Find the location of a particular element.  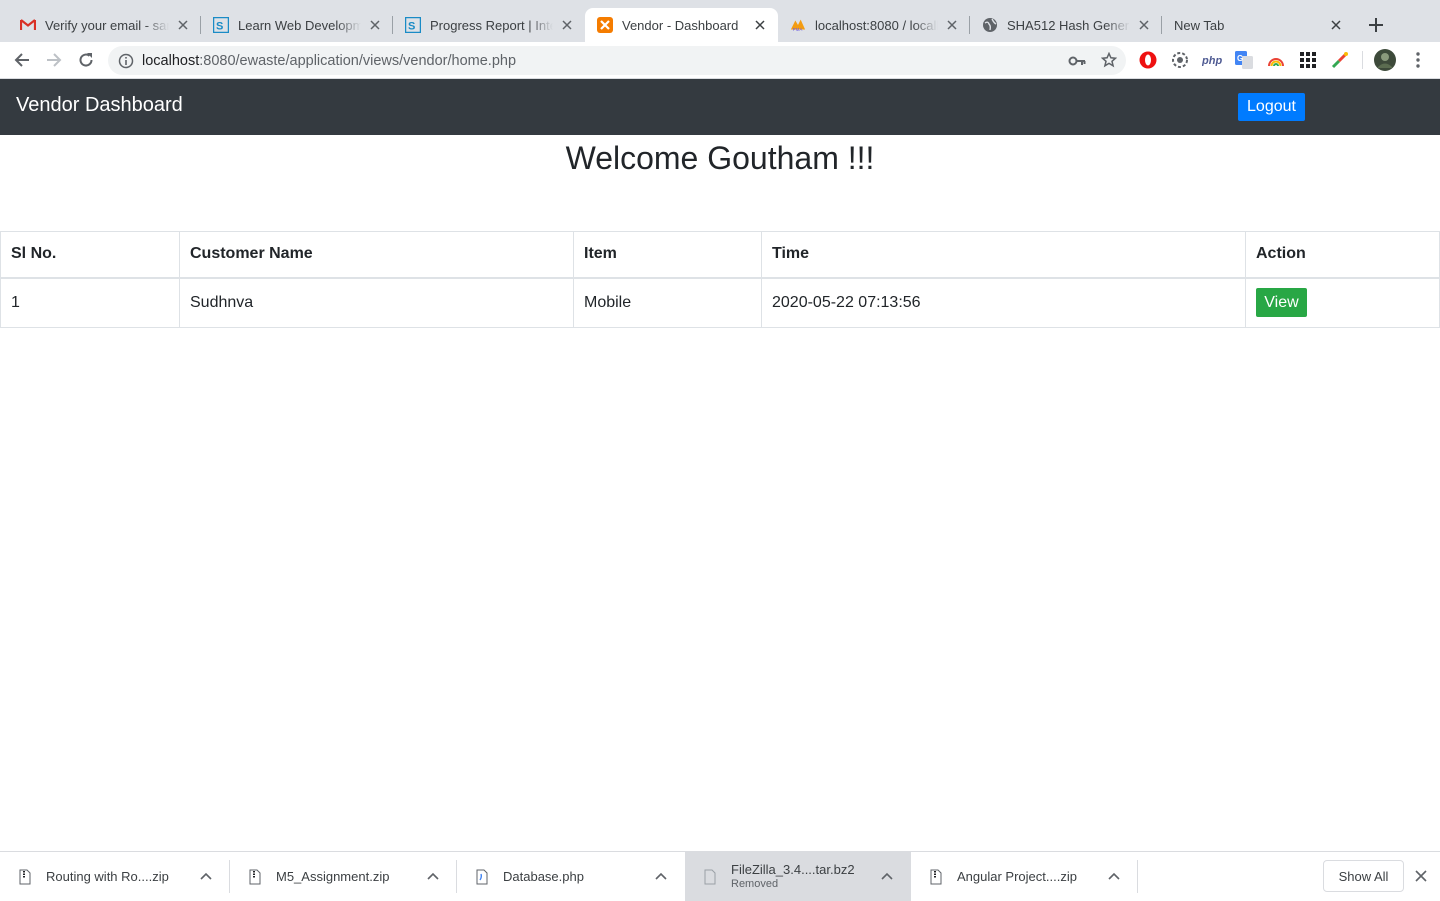

profile-avatar is located at coordinates (1385, 60).